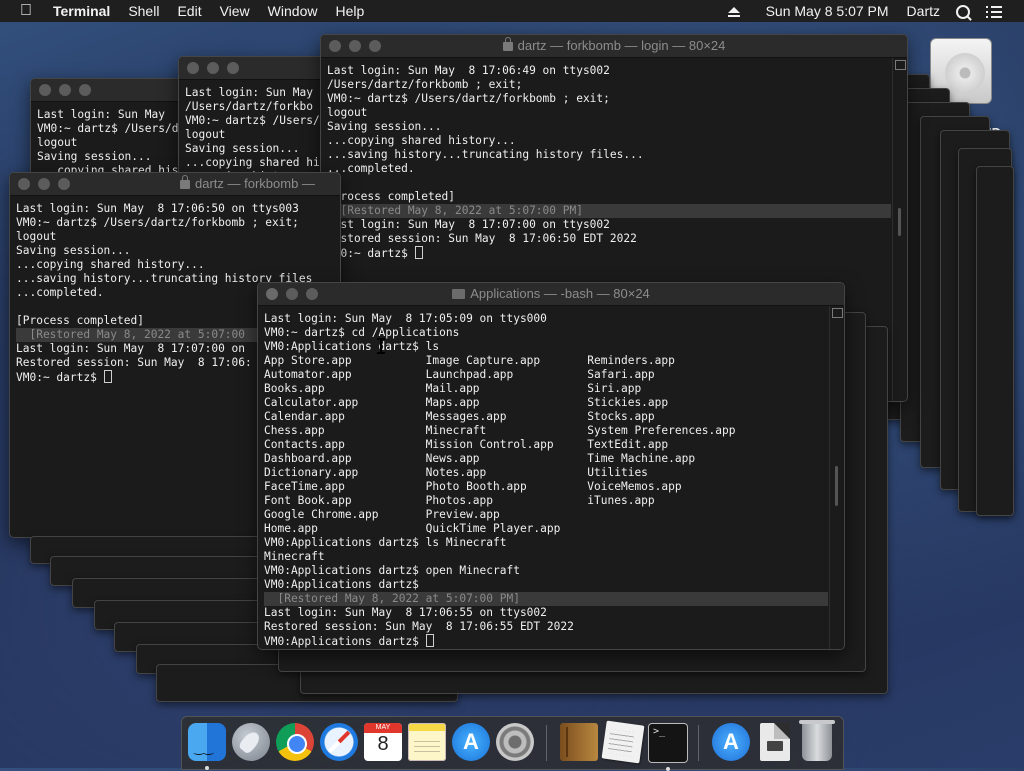 The width and height of the screenshot is (1024, 771). I want to click on menubar-clock: Sun May 8 5:07 PM, so click(823, 11).